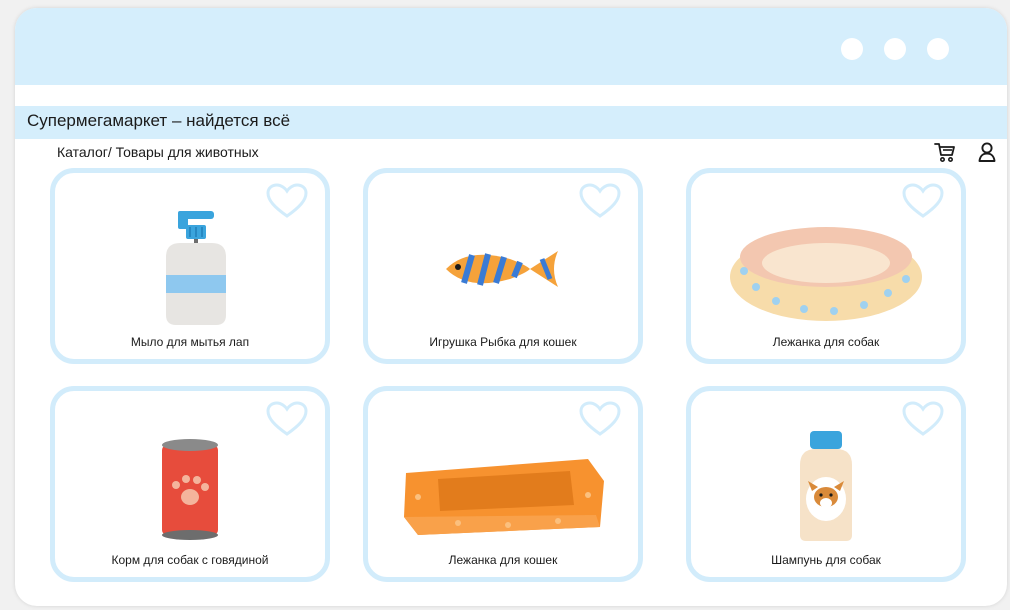 The width and height of the screenshot is (1010, 610). I want to click on site-header: Супермегамаркет – найдется всё, so click(511, 122).